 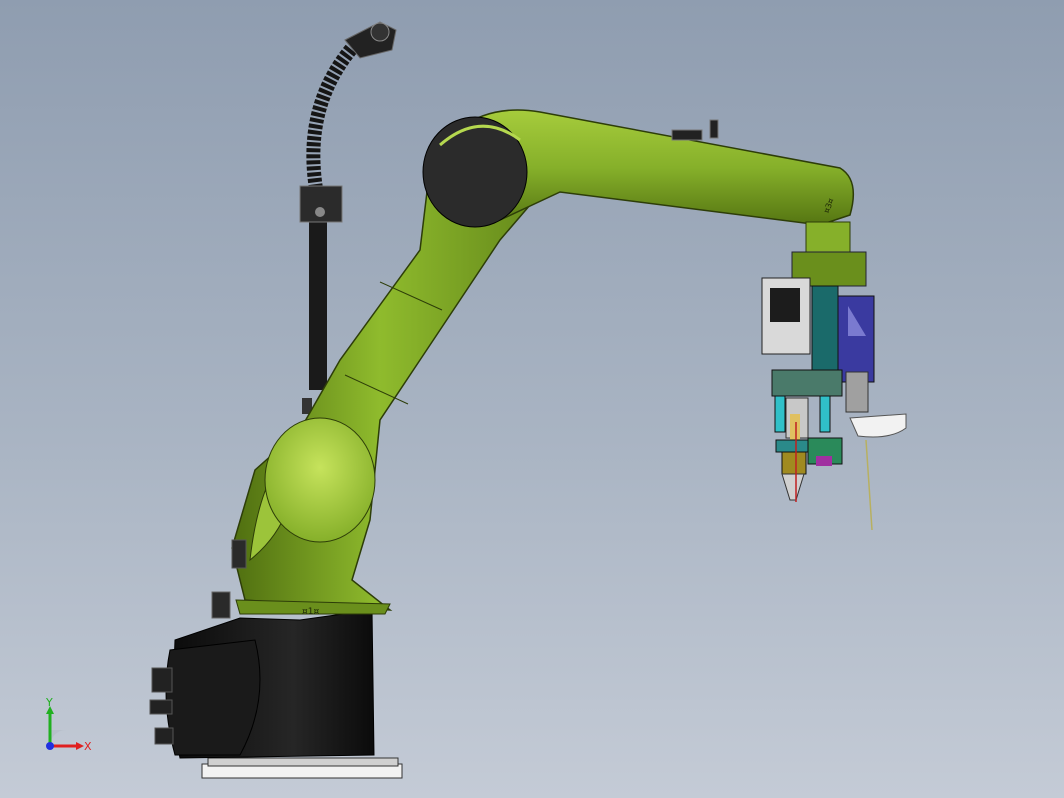 I want to click on base-plate, so click(x=302, y=768).